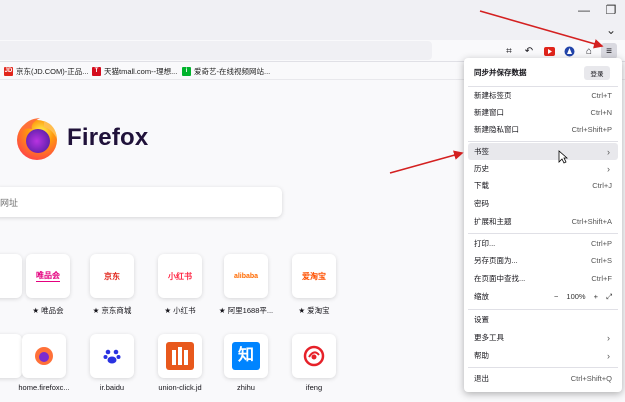  I want to click on mouse-cursor-icon, so click(563, 157).